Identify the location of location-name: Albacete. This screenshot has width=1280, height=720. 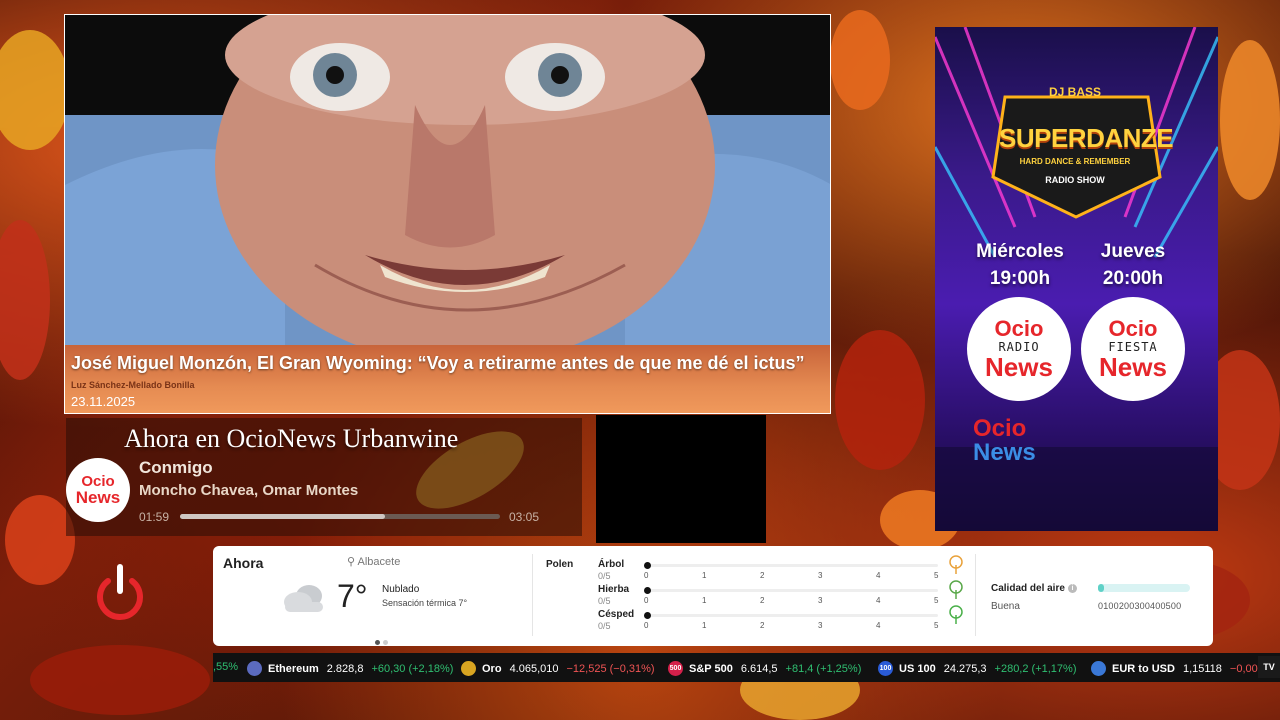
(379, 562).